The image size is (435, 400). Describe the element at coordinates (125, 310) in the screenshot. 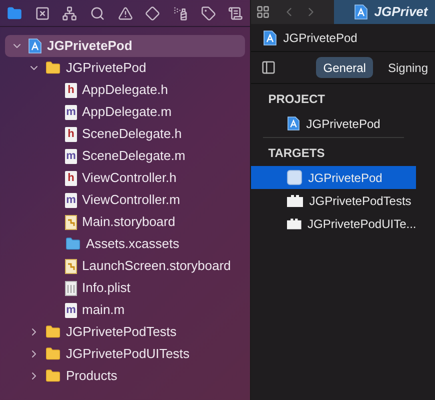

I see `tree-row: m main.m` at that location.